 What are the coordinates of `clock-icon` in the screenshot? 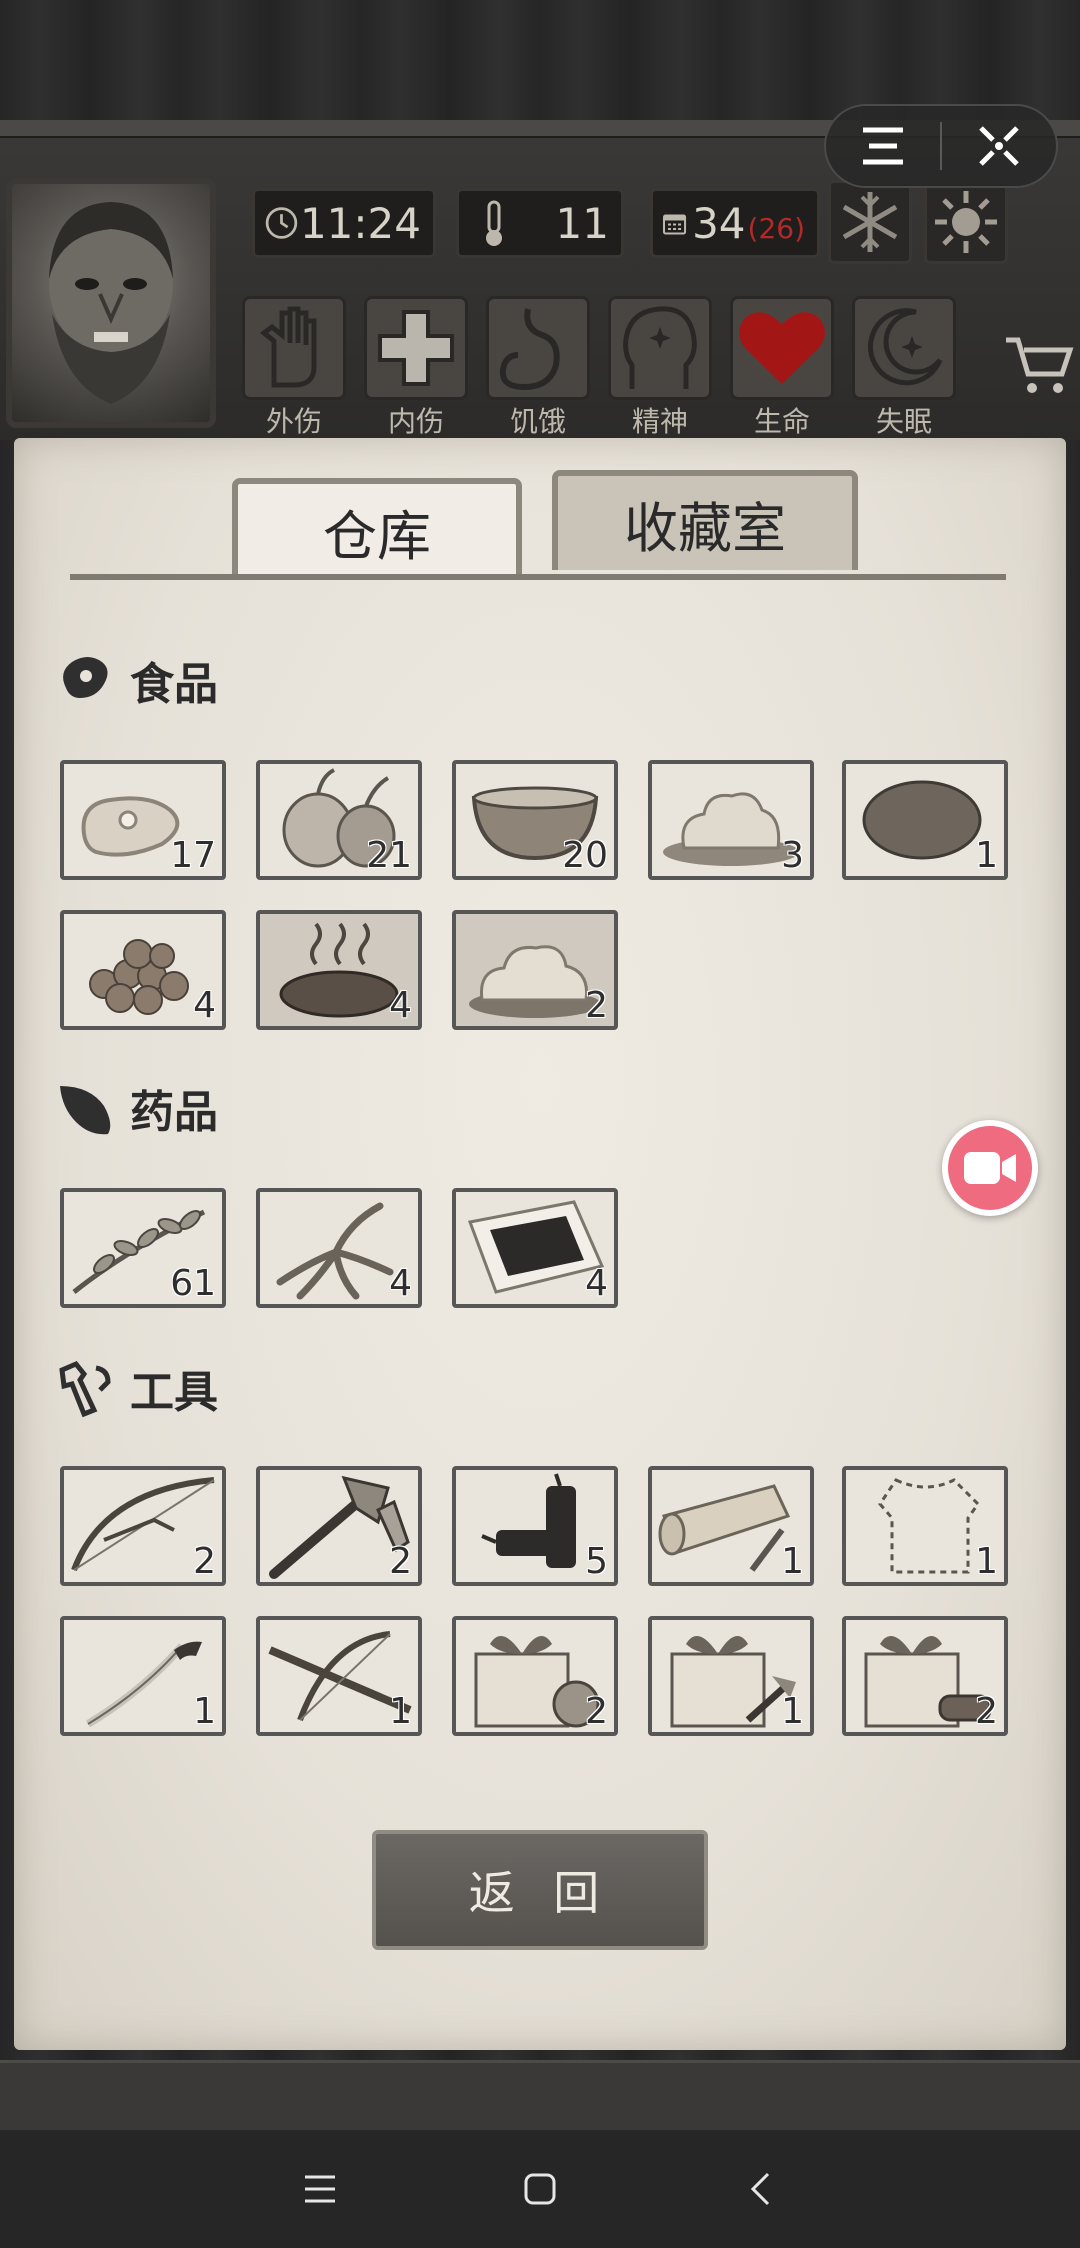 It's located at (281, 223).